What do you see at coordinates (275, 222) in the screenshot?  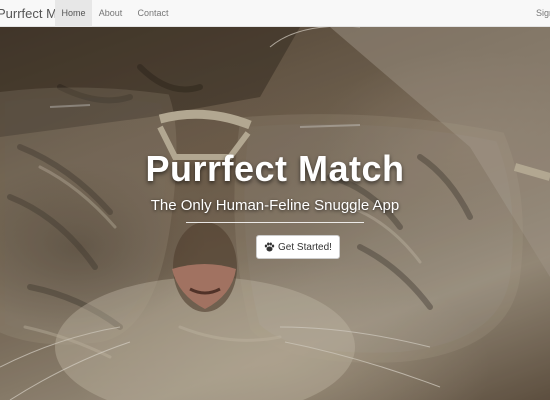 I see `hero-divider` at bounding box center [275, 222].